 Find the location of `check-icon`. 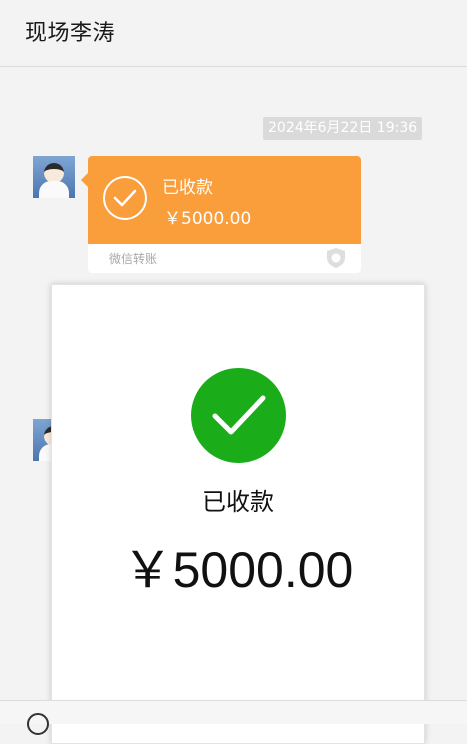

check-icon is located at coordinates (238, 415).